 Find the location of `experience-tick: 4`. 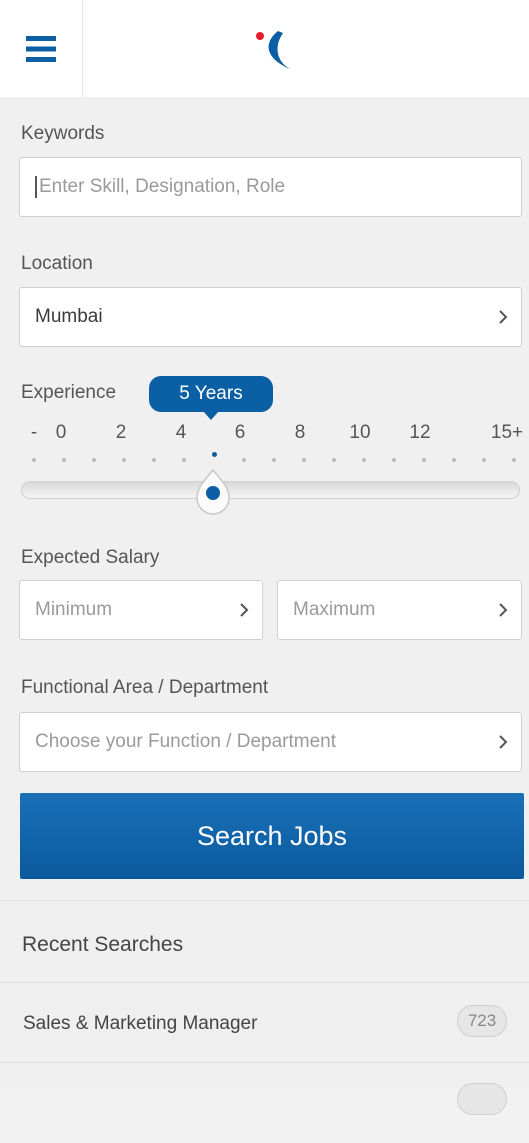

experience-tick: 4 is located at coordinates (181, 432).